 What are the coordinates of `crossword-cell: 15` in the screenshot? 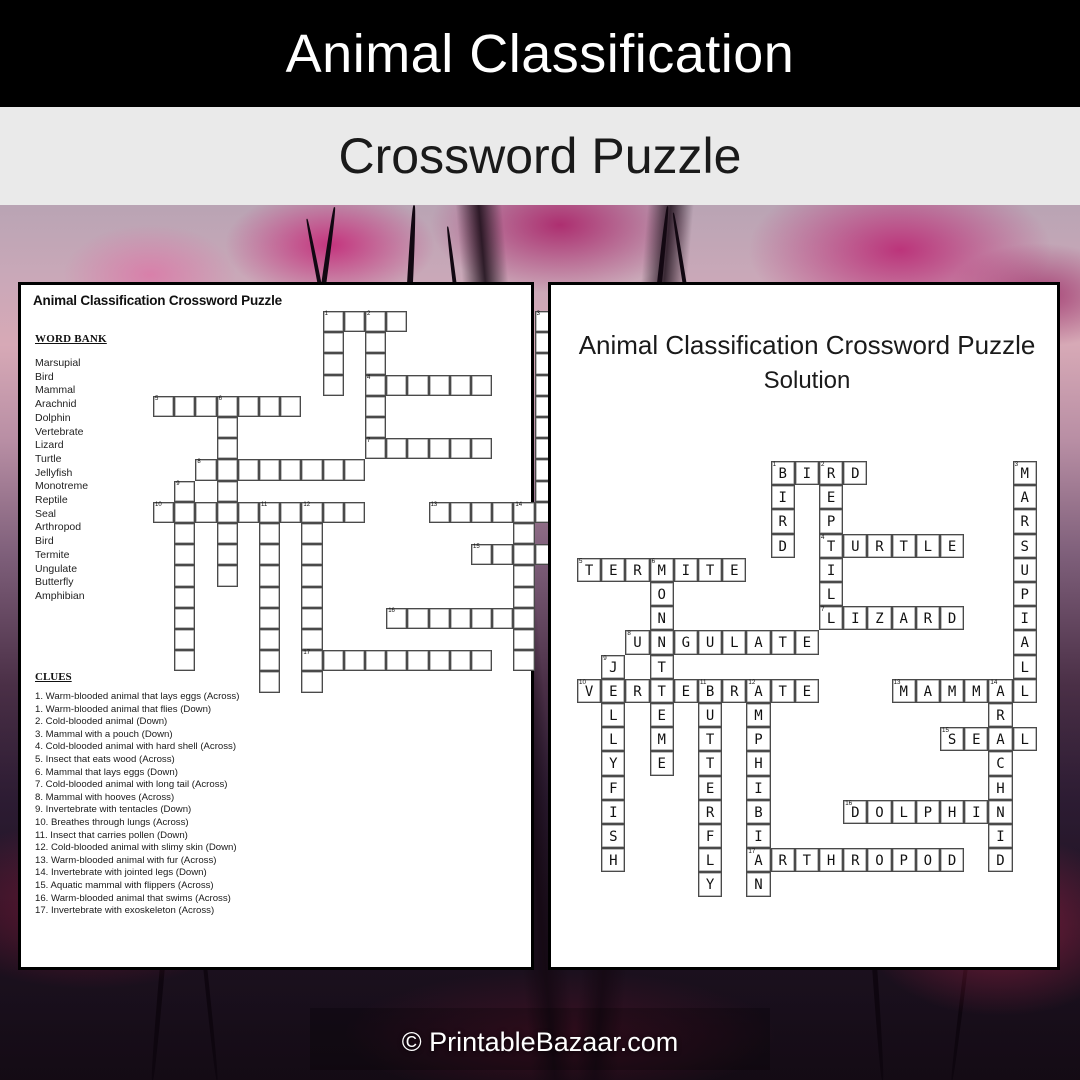 It's located at (482, 555).